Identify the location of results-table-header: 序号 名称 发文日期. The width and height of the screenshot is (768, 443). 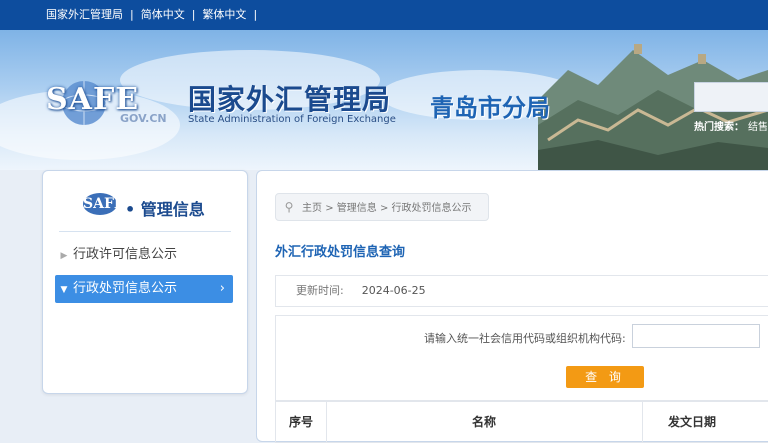
(521, 422).